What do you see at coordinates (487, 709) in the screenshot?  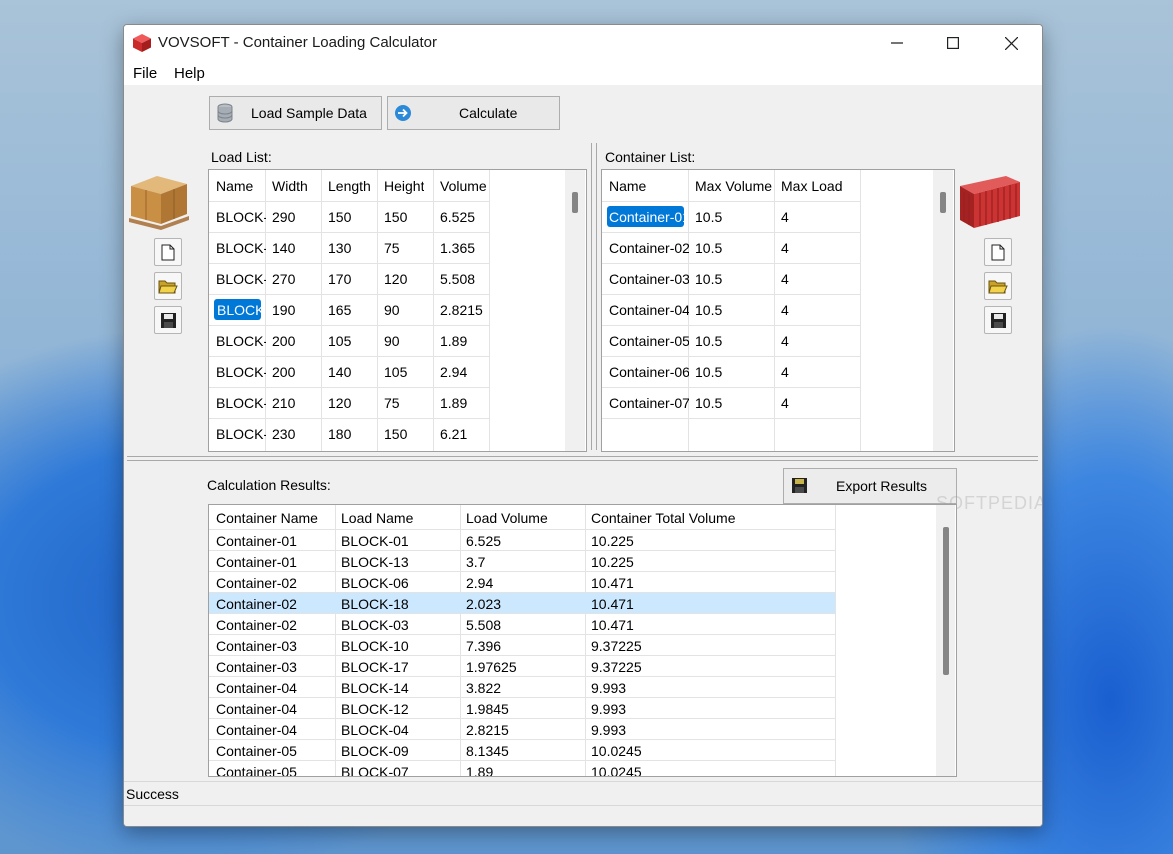 I see `results-cell: 1.9845` at bounding box center [487, 709].